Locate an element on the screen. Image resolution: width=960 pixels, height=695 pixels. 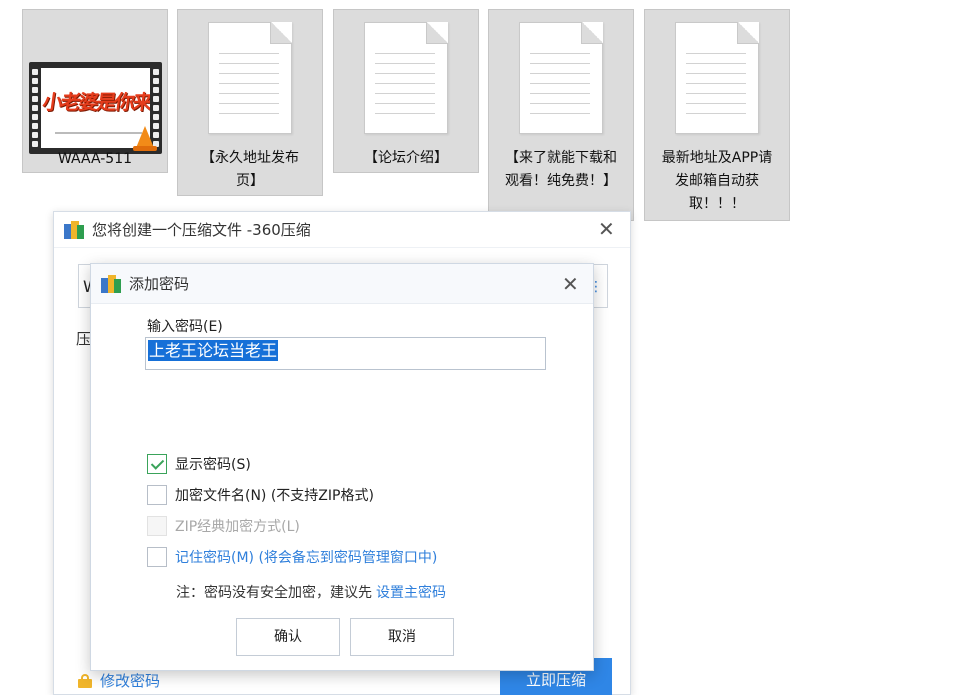
file-label: 【论坛介绍】 is located at coordinates (406, 158).